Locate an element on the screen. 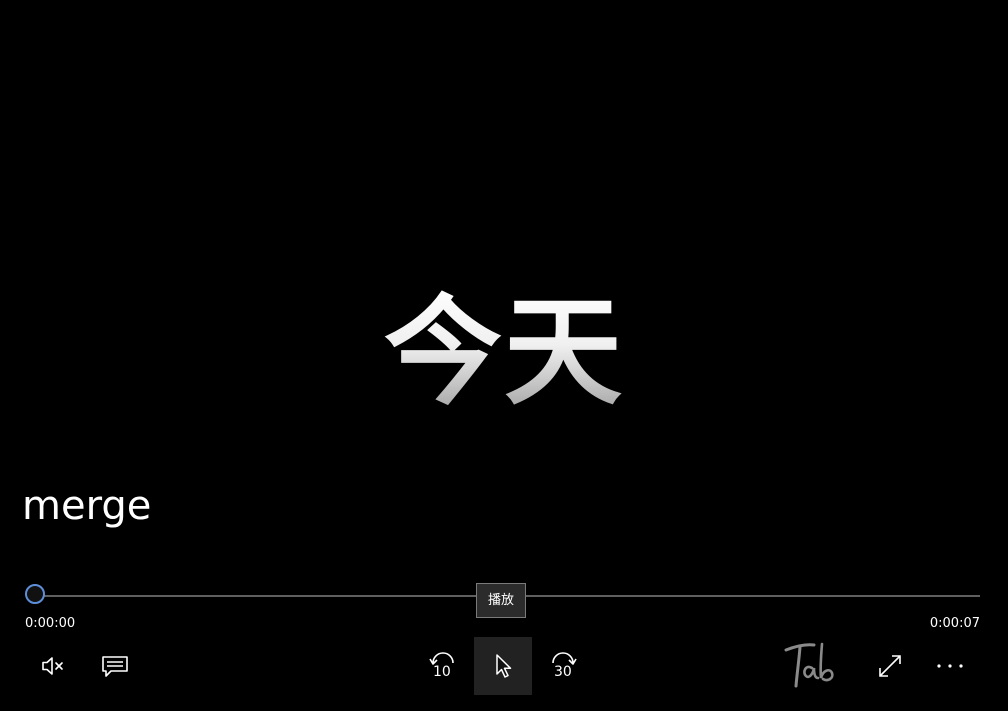 This screenshot has height=711, width=1008. handwritten-watermark-logo is located at coordinates (809, 665).